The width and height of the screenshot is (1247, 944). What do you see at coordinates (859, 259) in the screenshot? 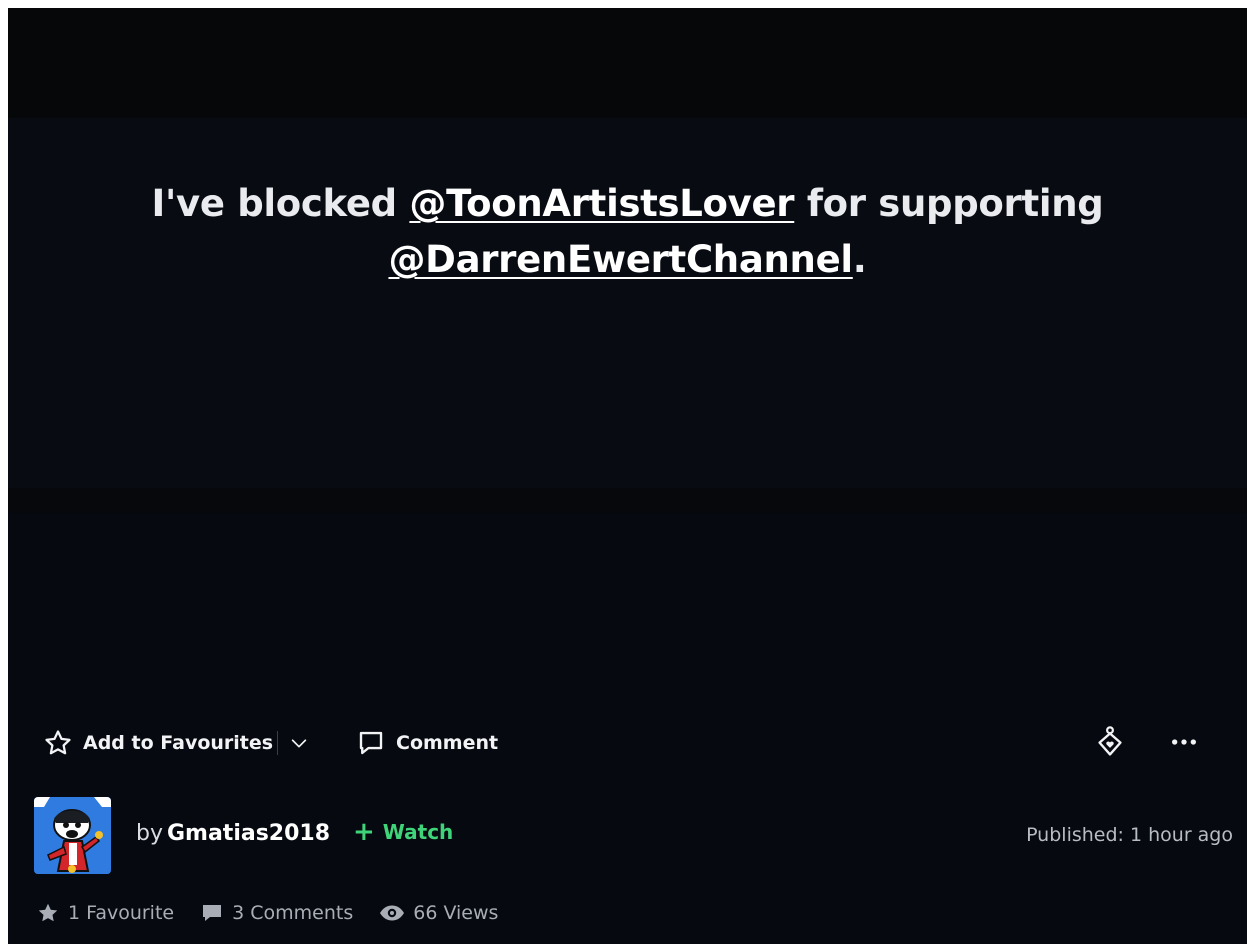
I see `post-text-part: .` at bounding box center [859, 259].